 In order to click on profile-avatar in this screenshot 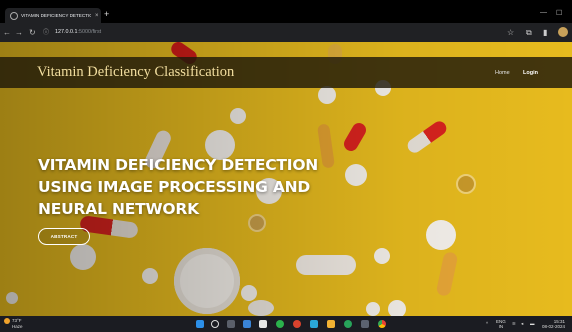, I will do `click(563, 32)`.